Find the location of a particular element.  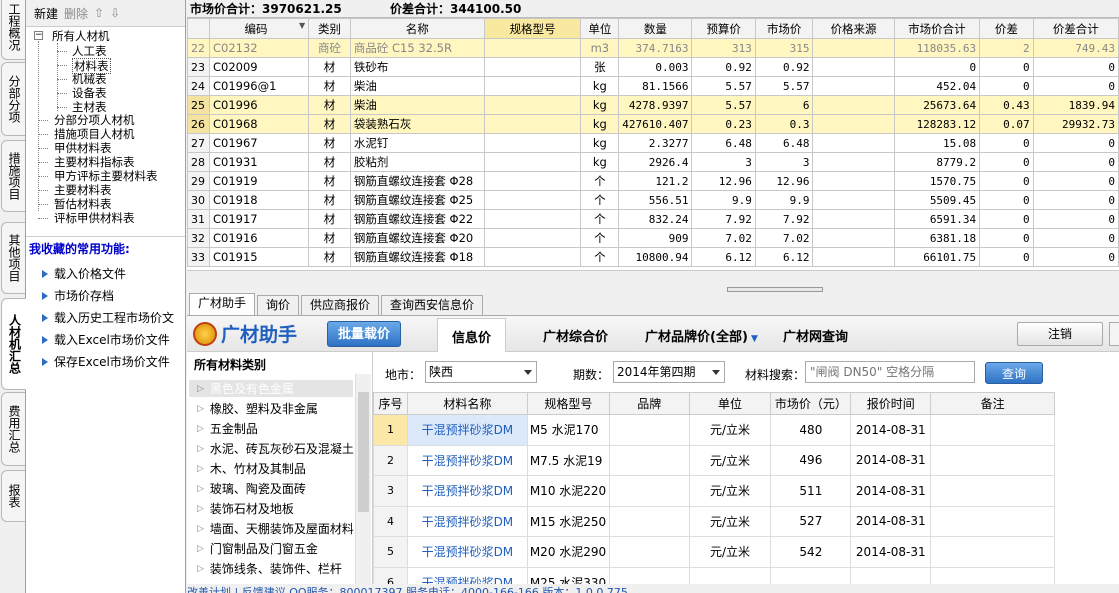

cell-code: C01916 is located at coordinates (259, 238).